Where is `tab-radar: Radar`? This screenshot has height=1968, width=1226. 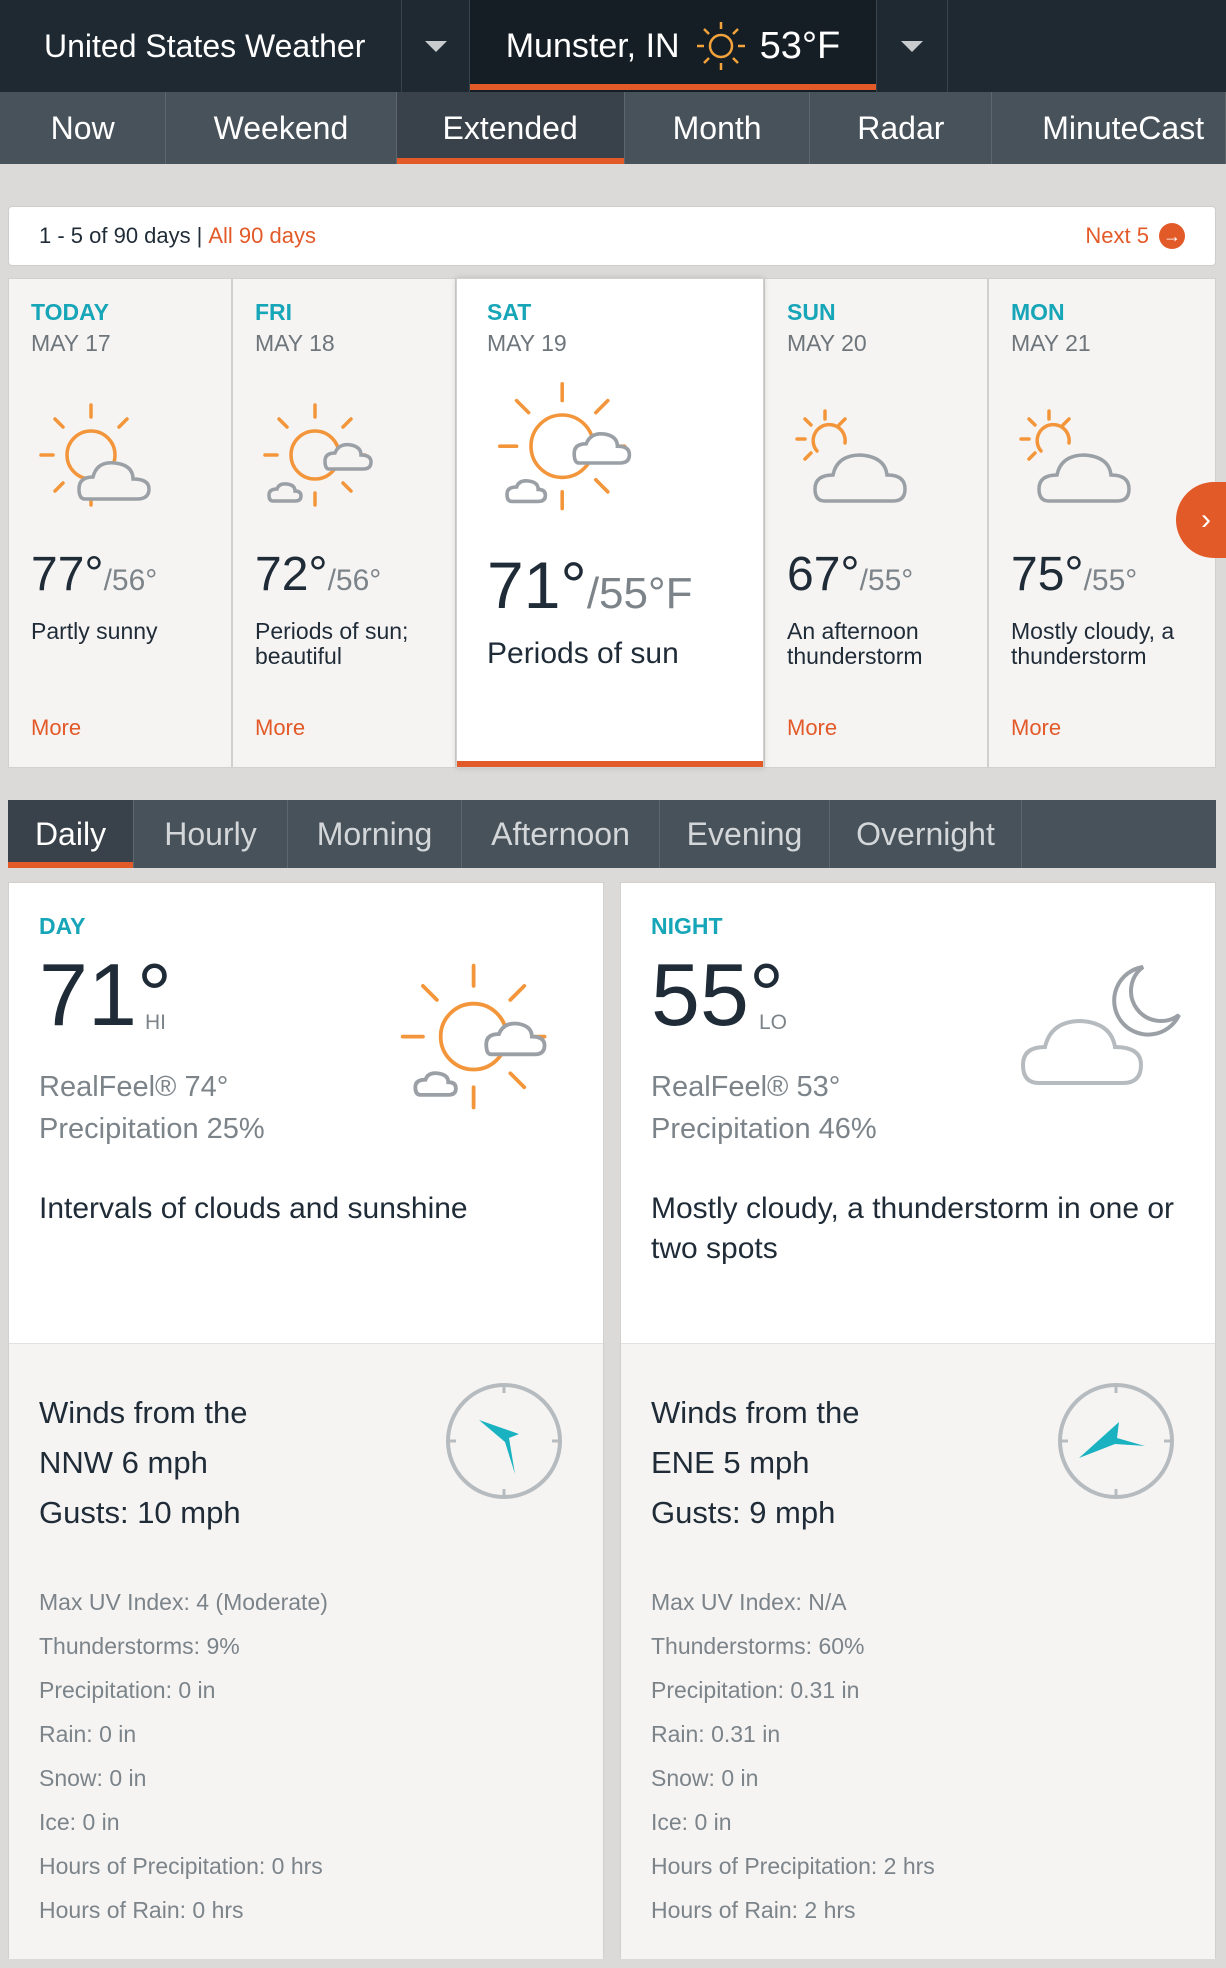 tab-radar: Radar is located at coordinates (901, 128).